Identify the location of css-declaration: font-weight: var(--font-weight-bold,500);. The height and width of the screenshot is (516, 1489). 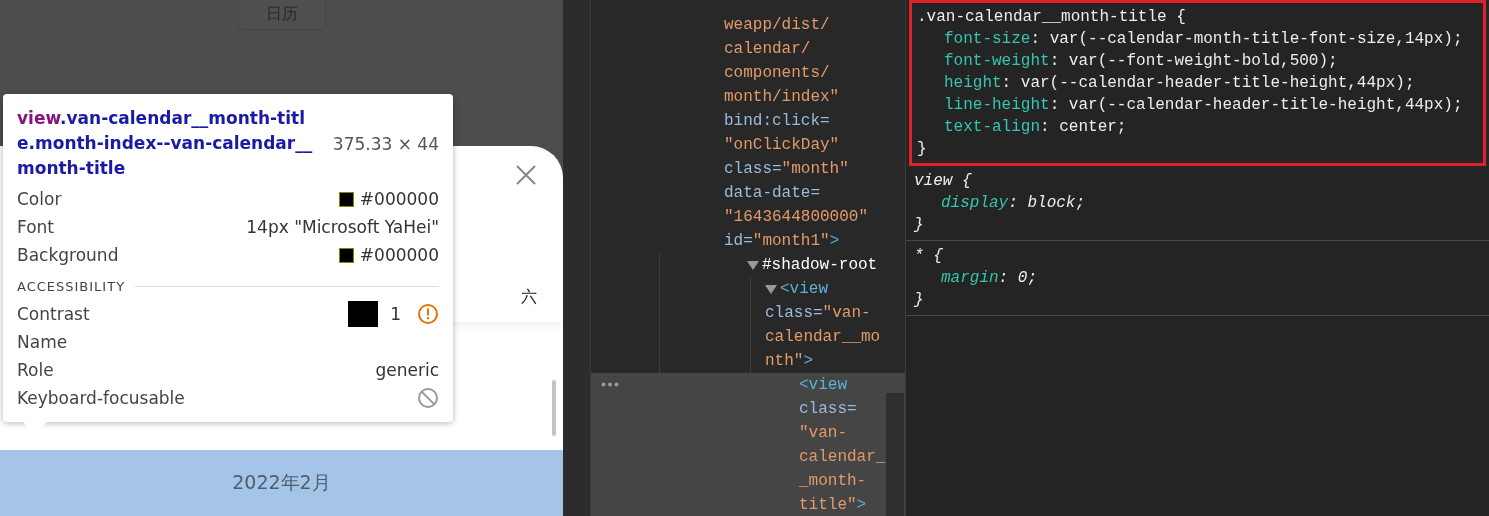
(1141, 61).